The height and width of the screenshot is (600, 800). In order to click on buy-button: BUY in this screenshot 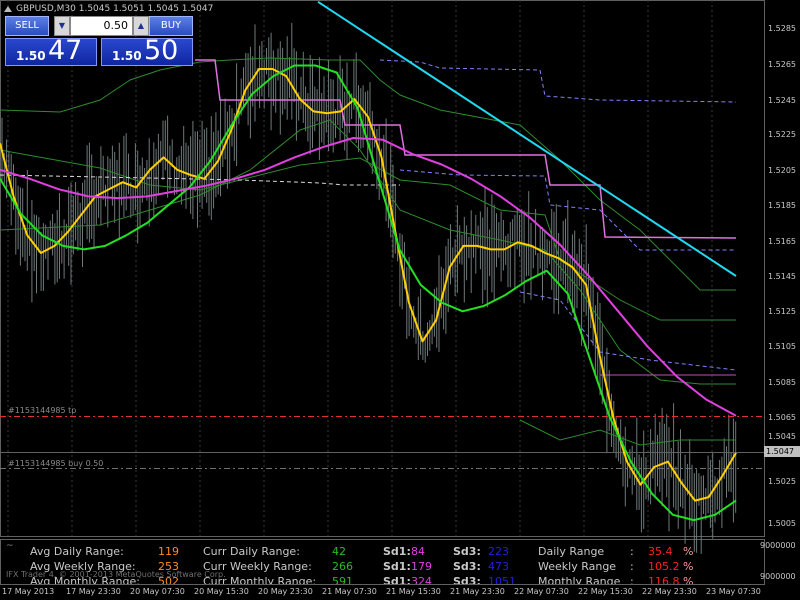, I will do `click(171, 26)`.